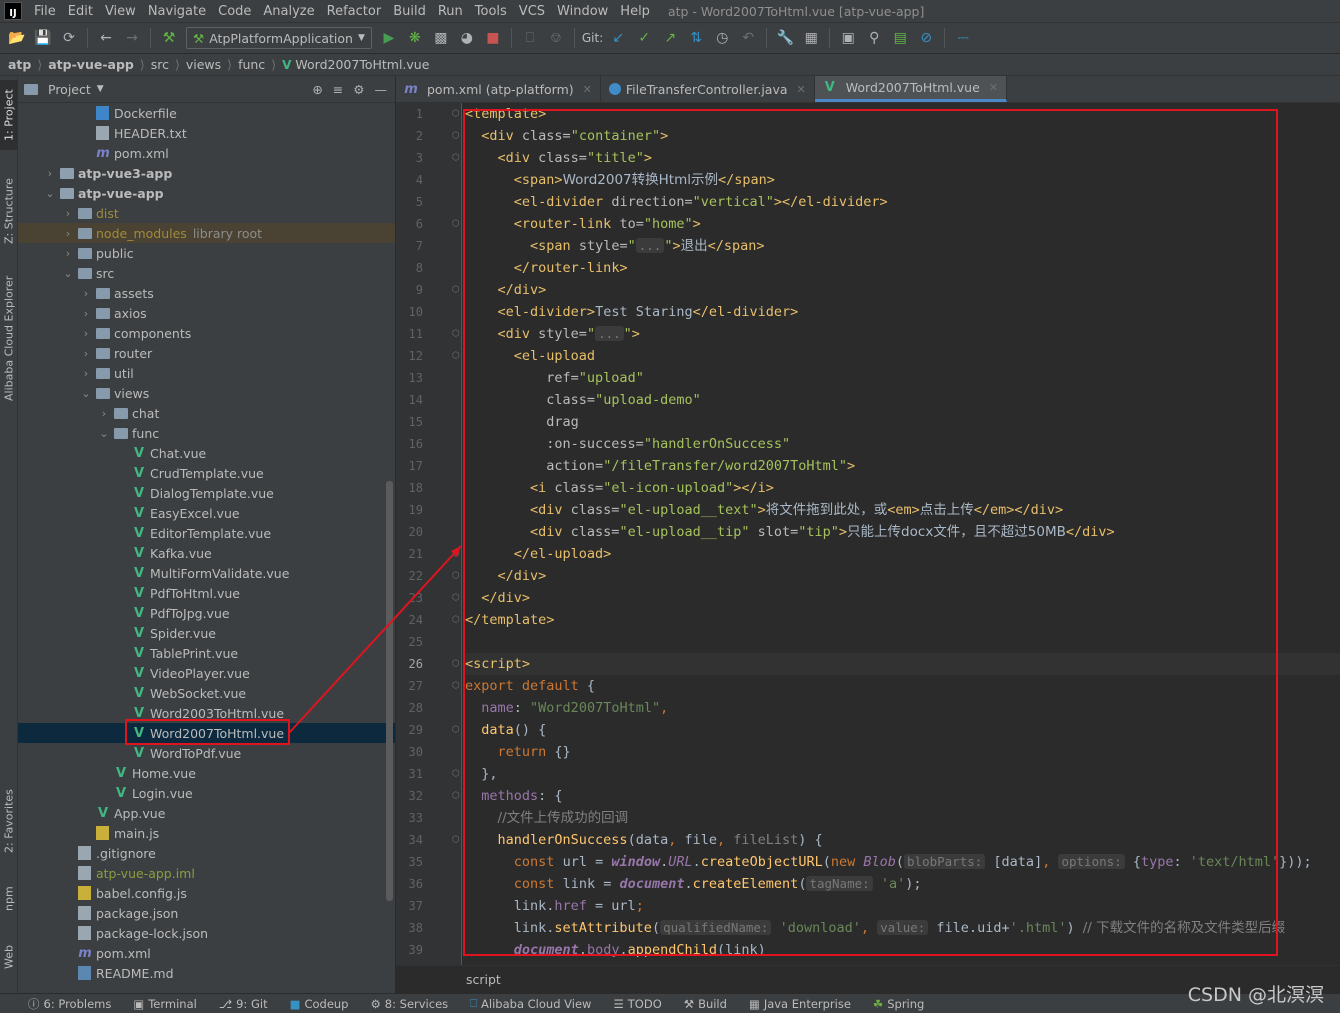  What do you see at coordinates (582, 11) in the screenshot?
I see `menu-window: Window` at bounding box center [582, 11].